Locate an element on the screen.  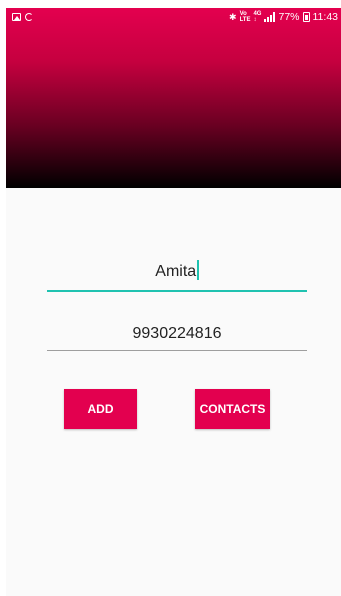
network-type-icon: 4G ↕ is located at coordinates (257, 17).